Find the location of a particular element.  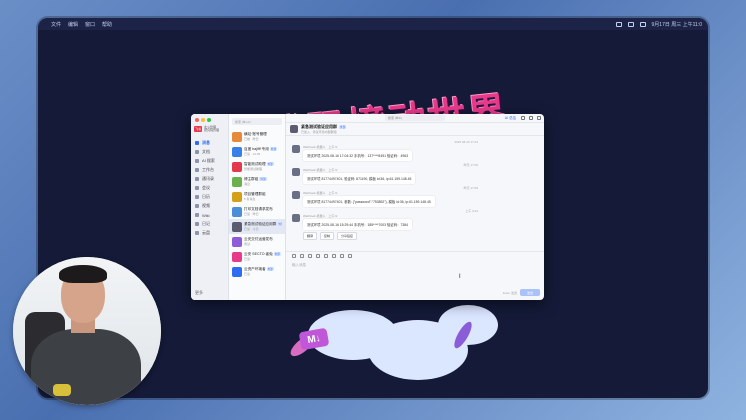

nav-label: 通讯录 is located at coordinates (208, 179).